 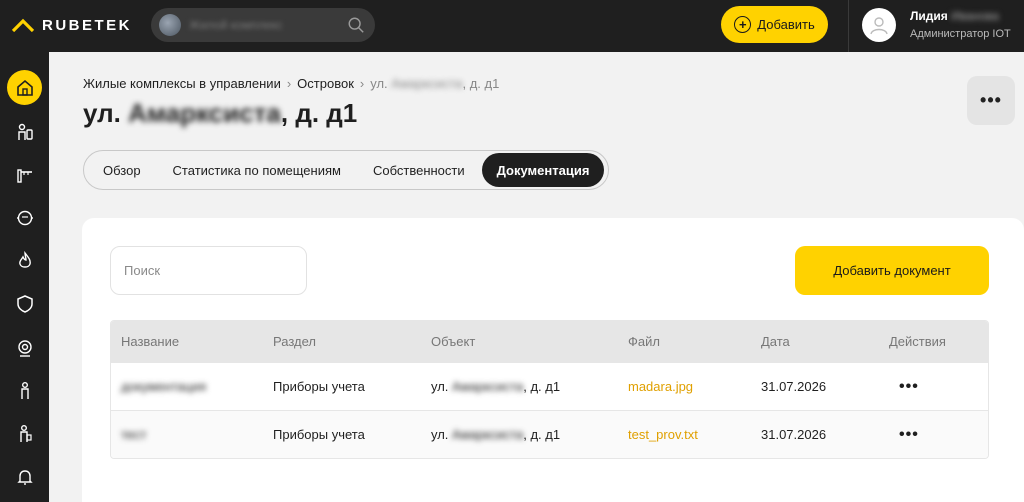 I want to click on sidebar-item-meters, so click(x=24, y=217).